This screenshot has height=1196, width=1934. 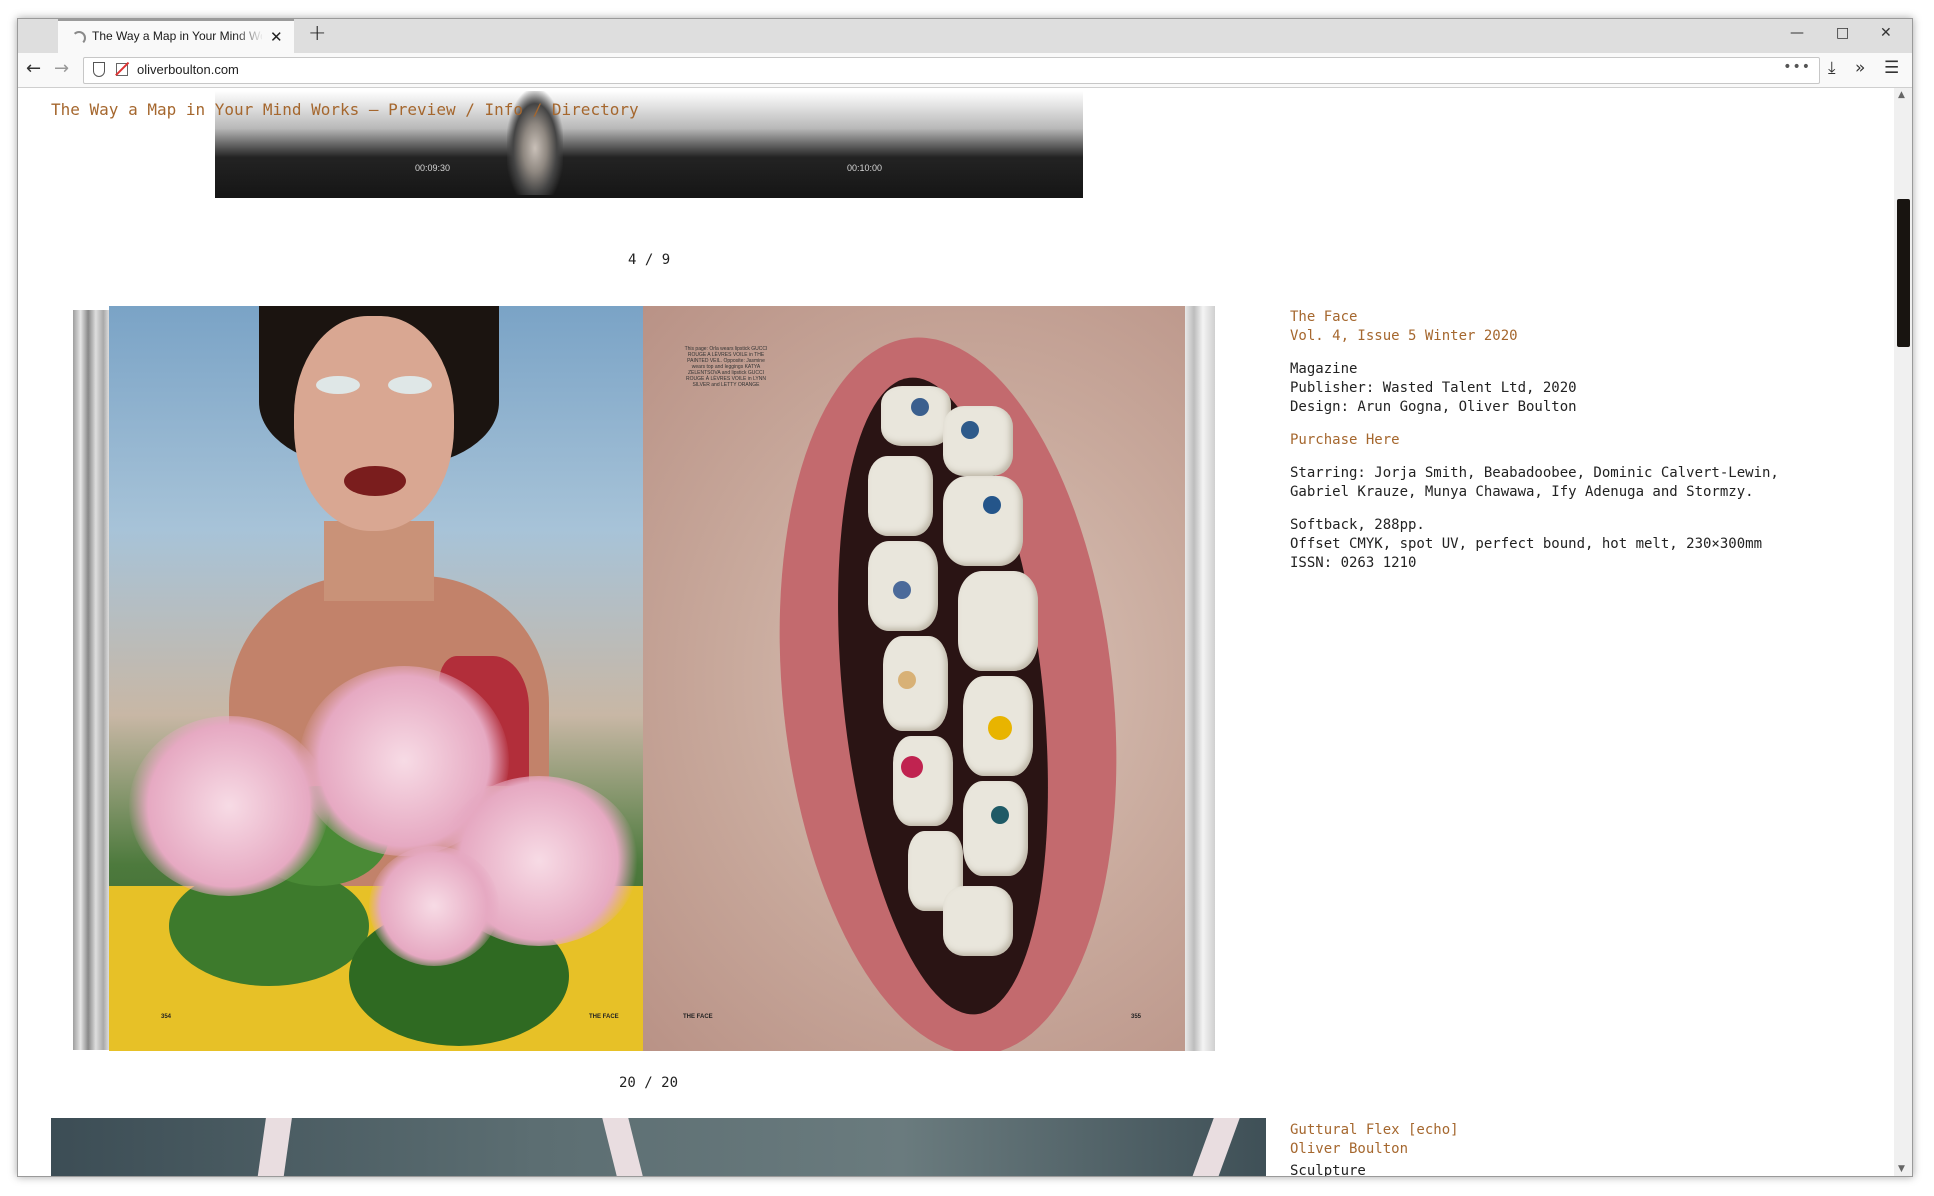 I want to click on next-project-info: Guttural Flex [echo] Oliver Boulton, so click(x=1374, y=1140).